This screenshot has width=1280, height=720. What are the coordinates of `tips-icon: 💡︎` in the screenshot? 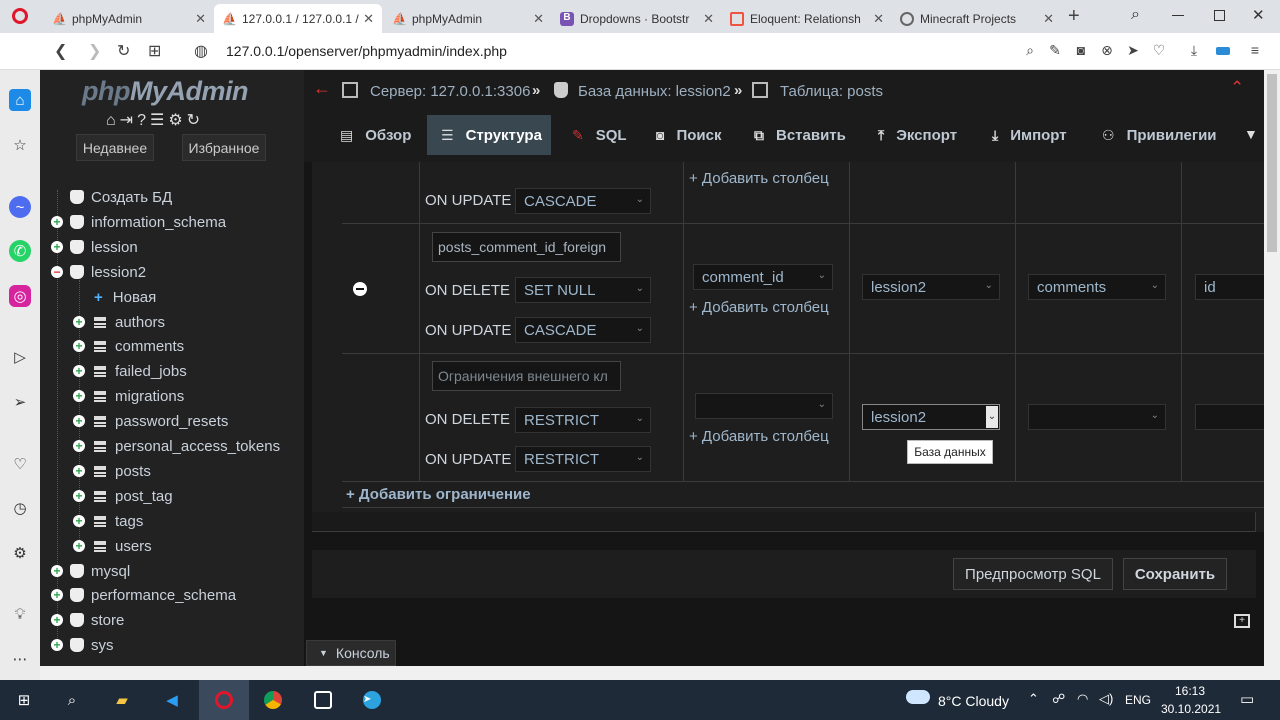 It's located at (20, 614).